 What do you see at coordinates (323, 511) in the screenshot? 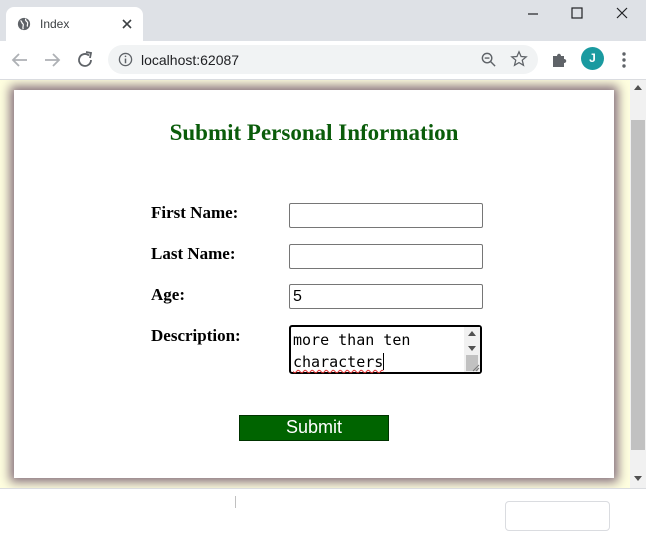
I see `bottom-panel` at bounding box center [323, 511].